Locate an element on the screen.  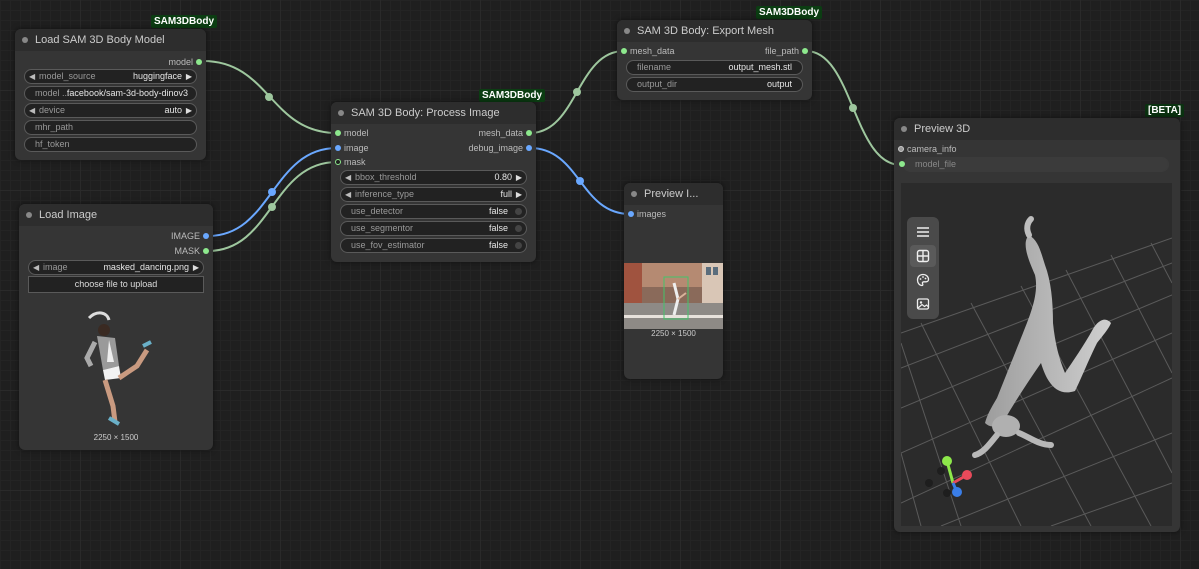
output-slot-mesh-data: mesh_data is located at coordinates (507, 133).